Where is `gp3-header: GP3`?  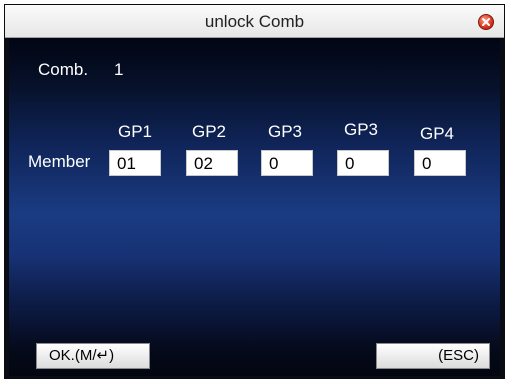 gp3-header: GP3 is located at coordinates (285, 131).